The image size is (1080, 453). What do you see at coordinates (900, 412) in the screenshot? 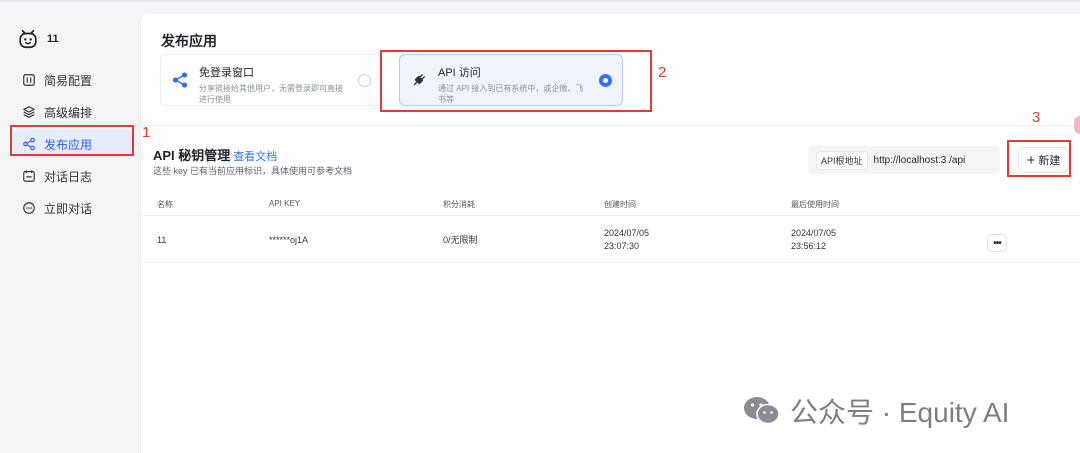
I see `watermark-text: 公众号 · Equity AI` at bounding box center [900, 412].